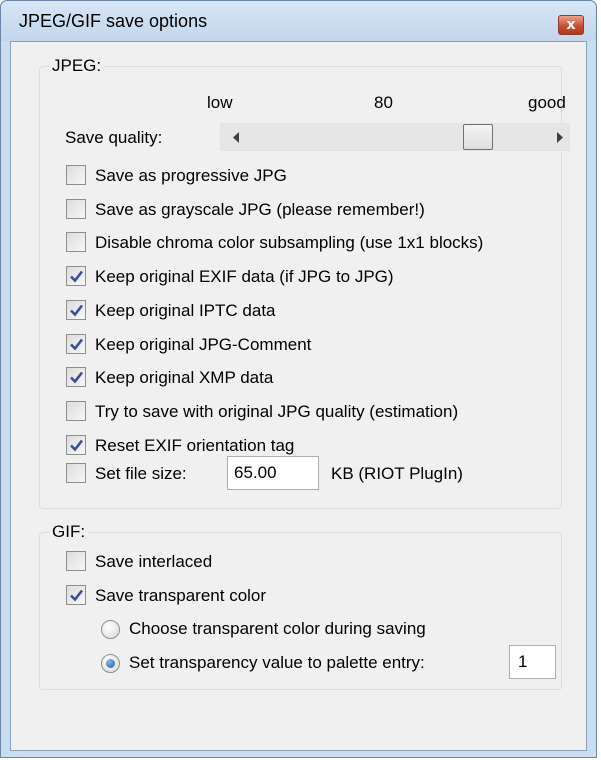 This screenshot has width=601, height=760. Describe the element at coordinates (273, 473) in the screenshot. I see `file-size-input` at that location.